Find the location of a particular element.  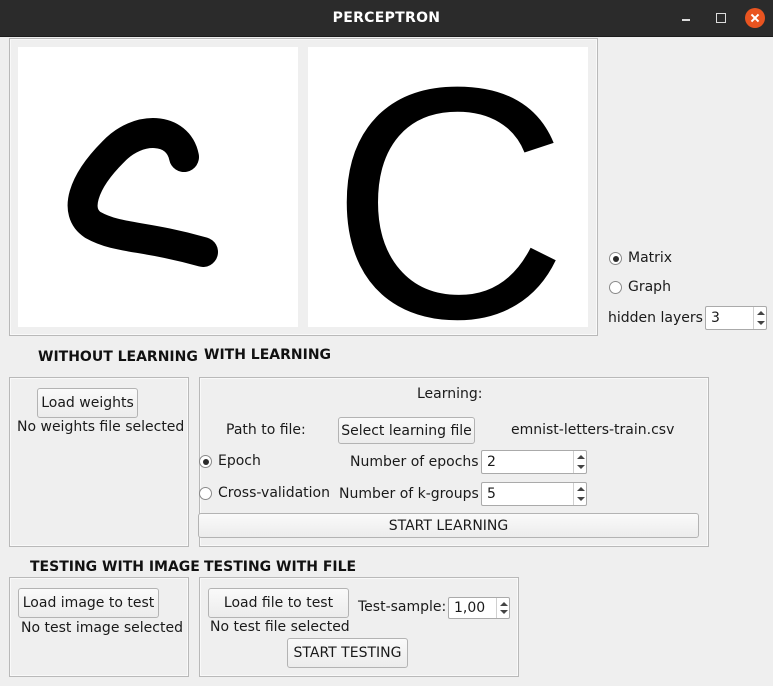

title-bar: PERCEPTRON is located at coordinates (386, 18).